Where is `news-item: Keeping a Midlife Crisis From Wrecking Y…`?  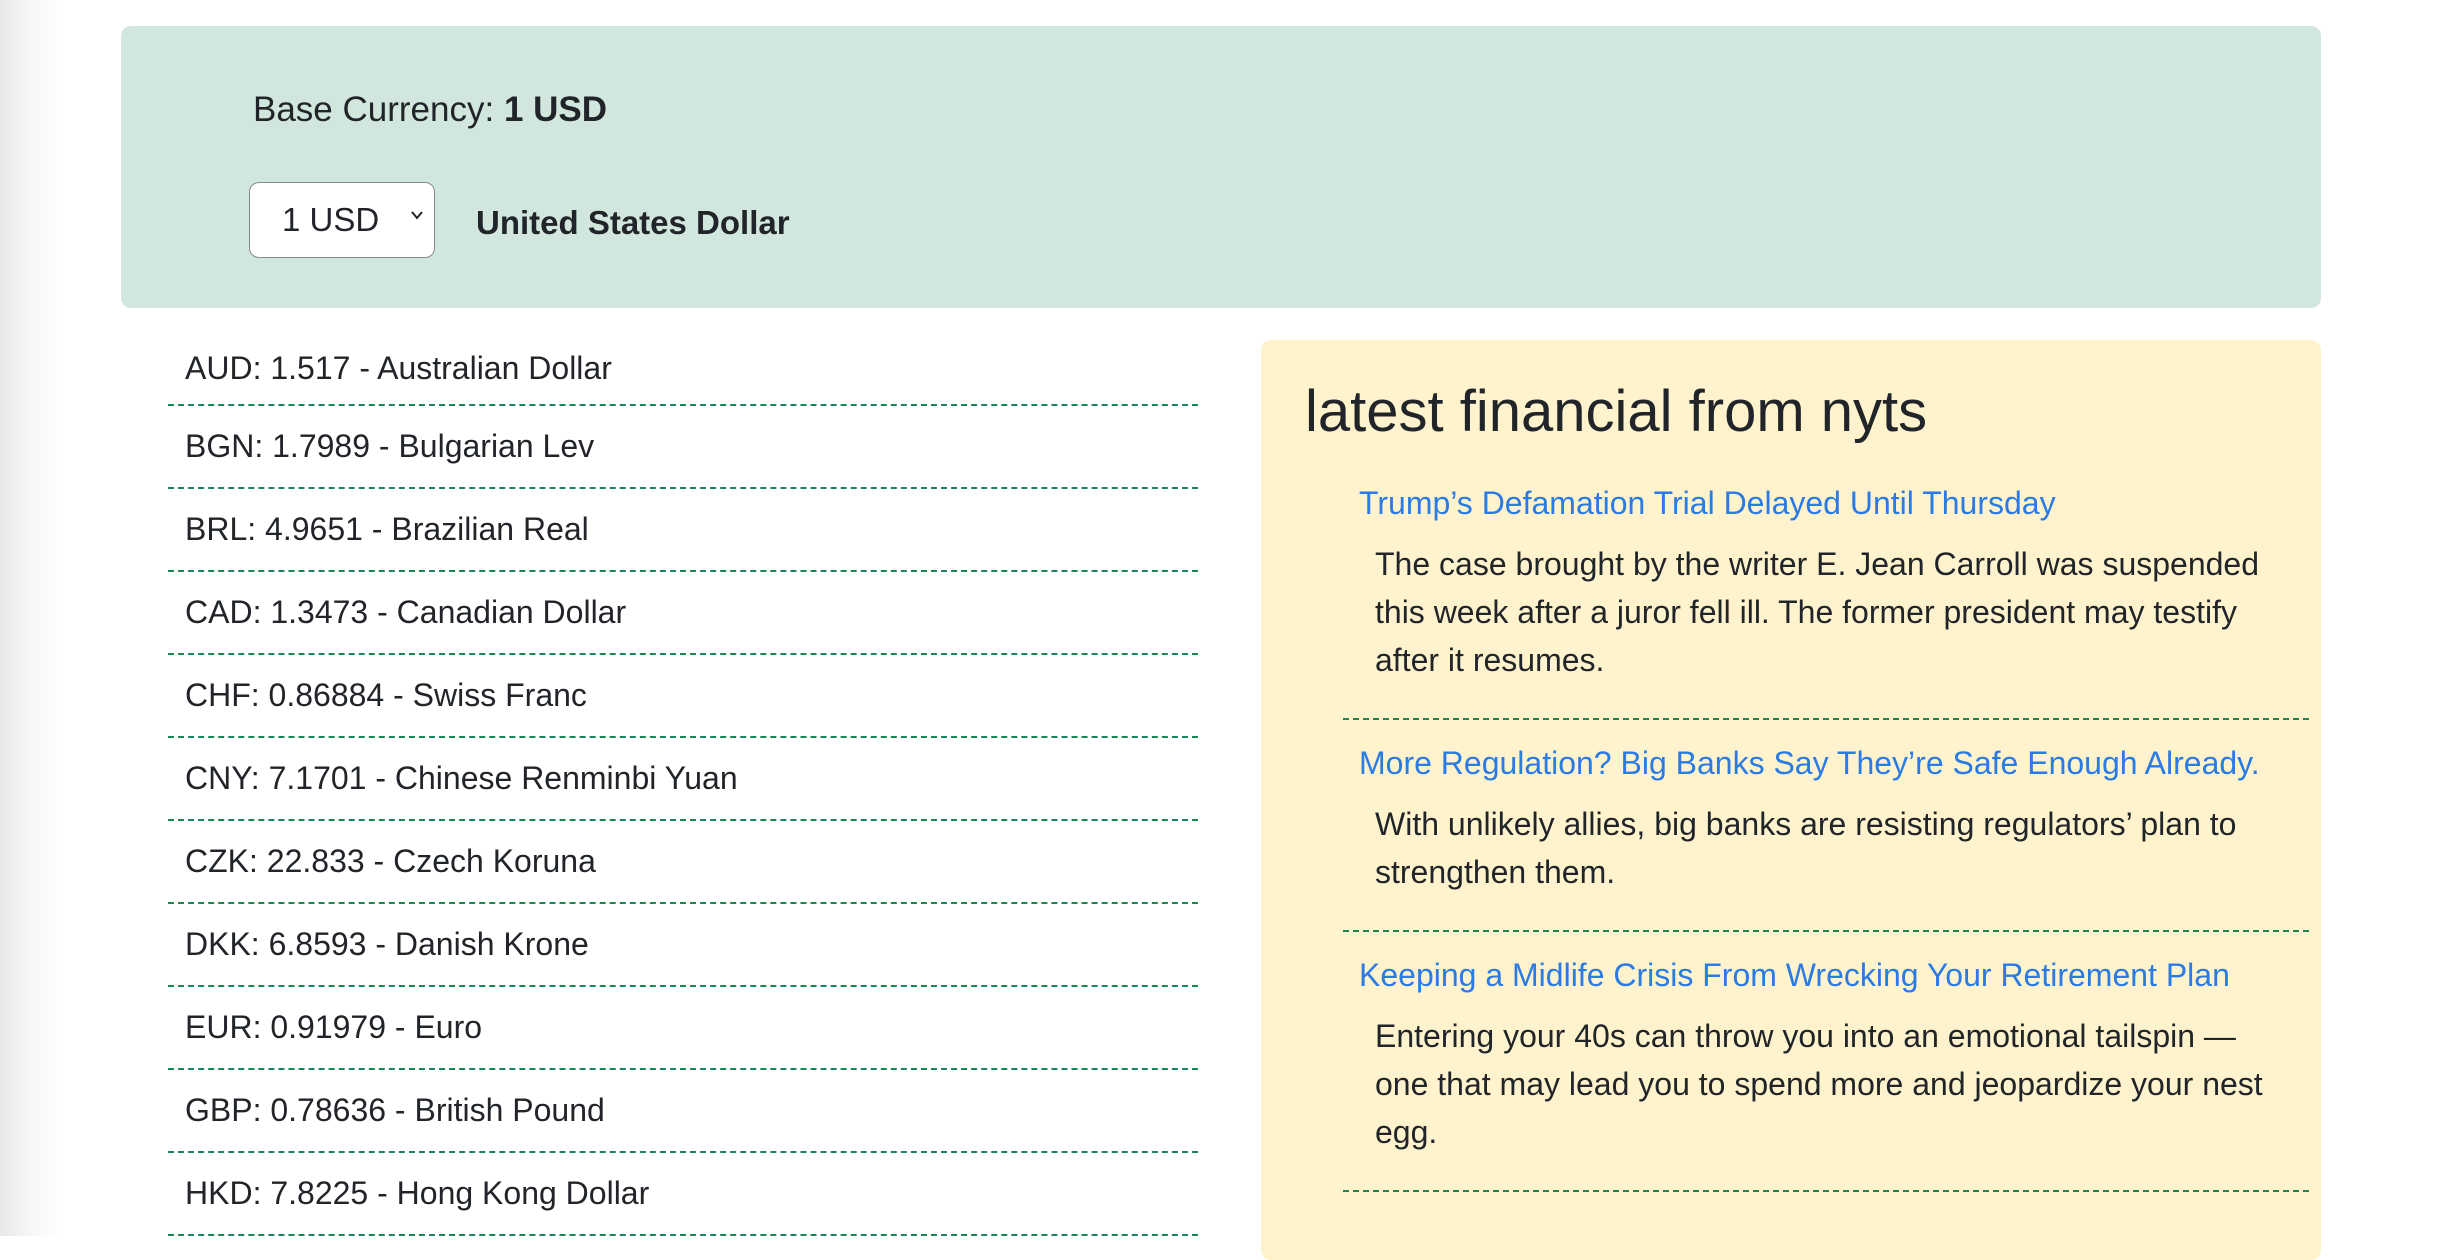 news-item: Keeping a Midlife Crisis From Wrecking Y… is located at coordinates (1826, 1072).